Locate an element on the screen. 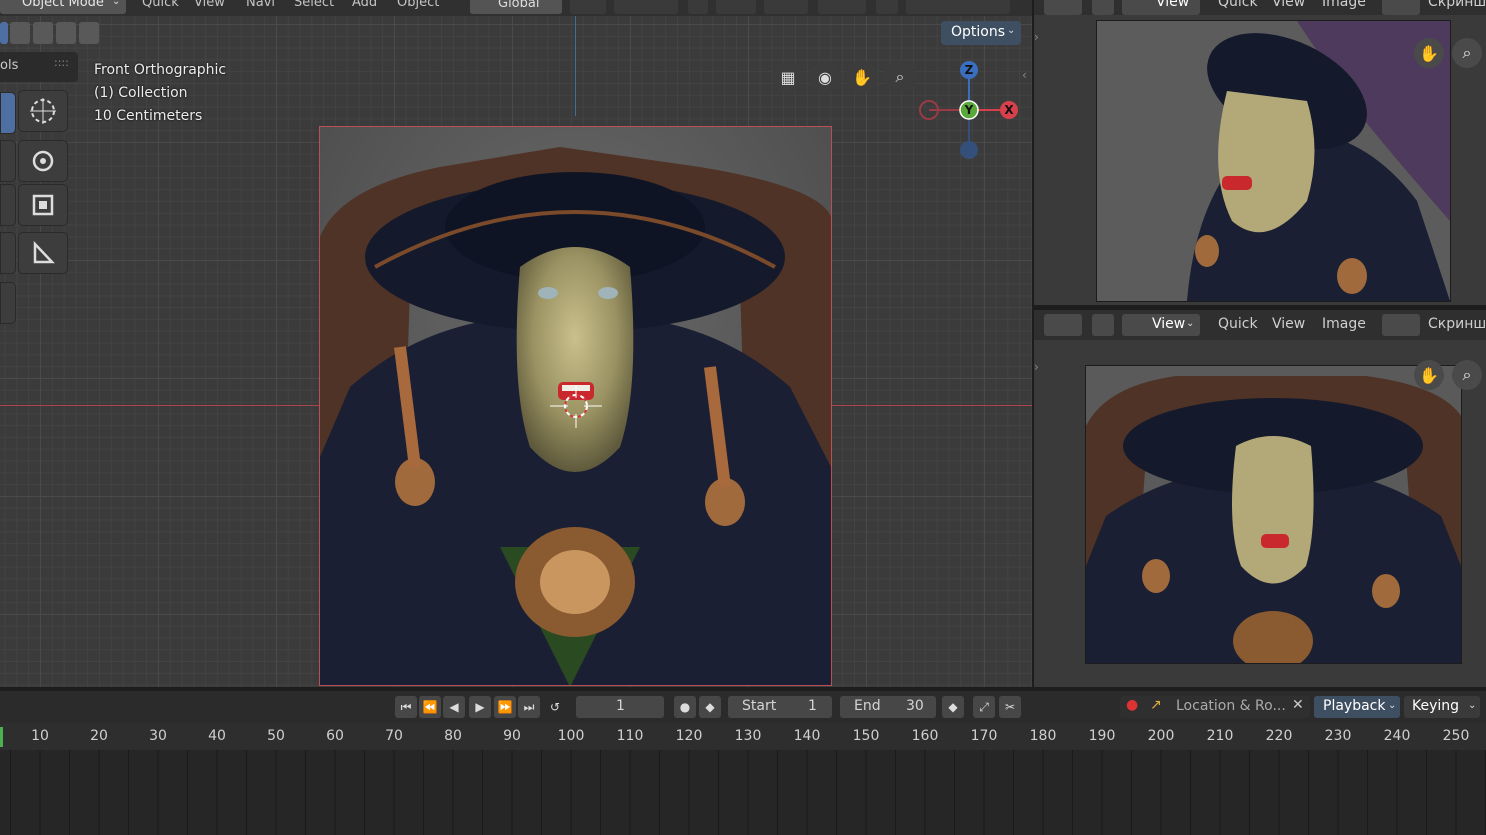 This screenshot has height=835, width=1486. mode-label: Object Mode is located at coordinates (63, 5).